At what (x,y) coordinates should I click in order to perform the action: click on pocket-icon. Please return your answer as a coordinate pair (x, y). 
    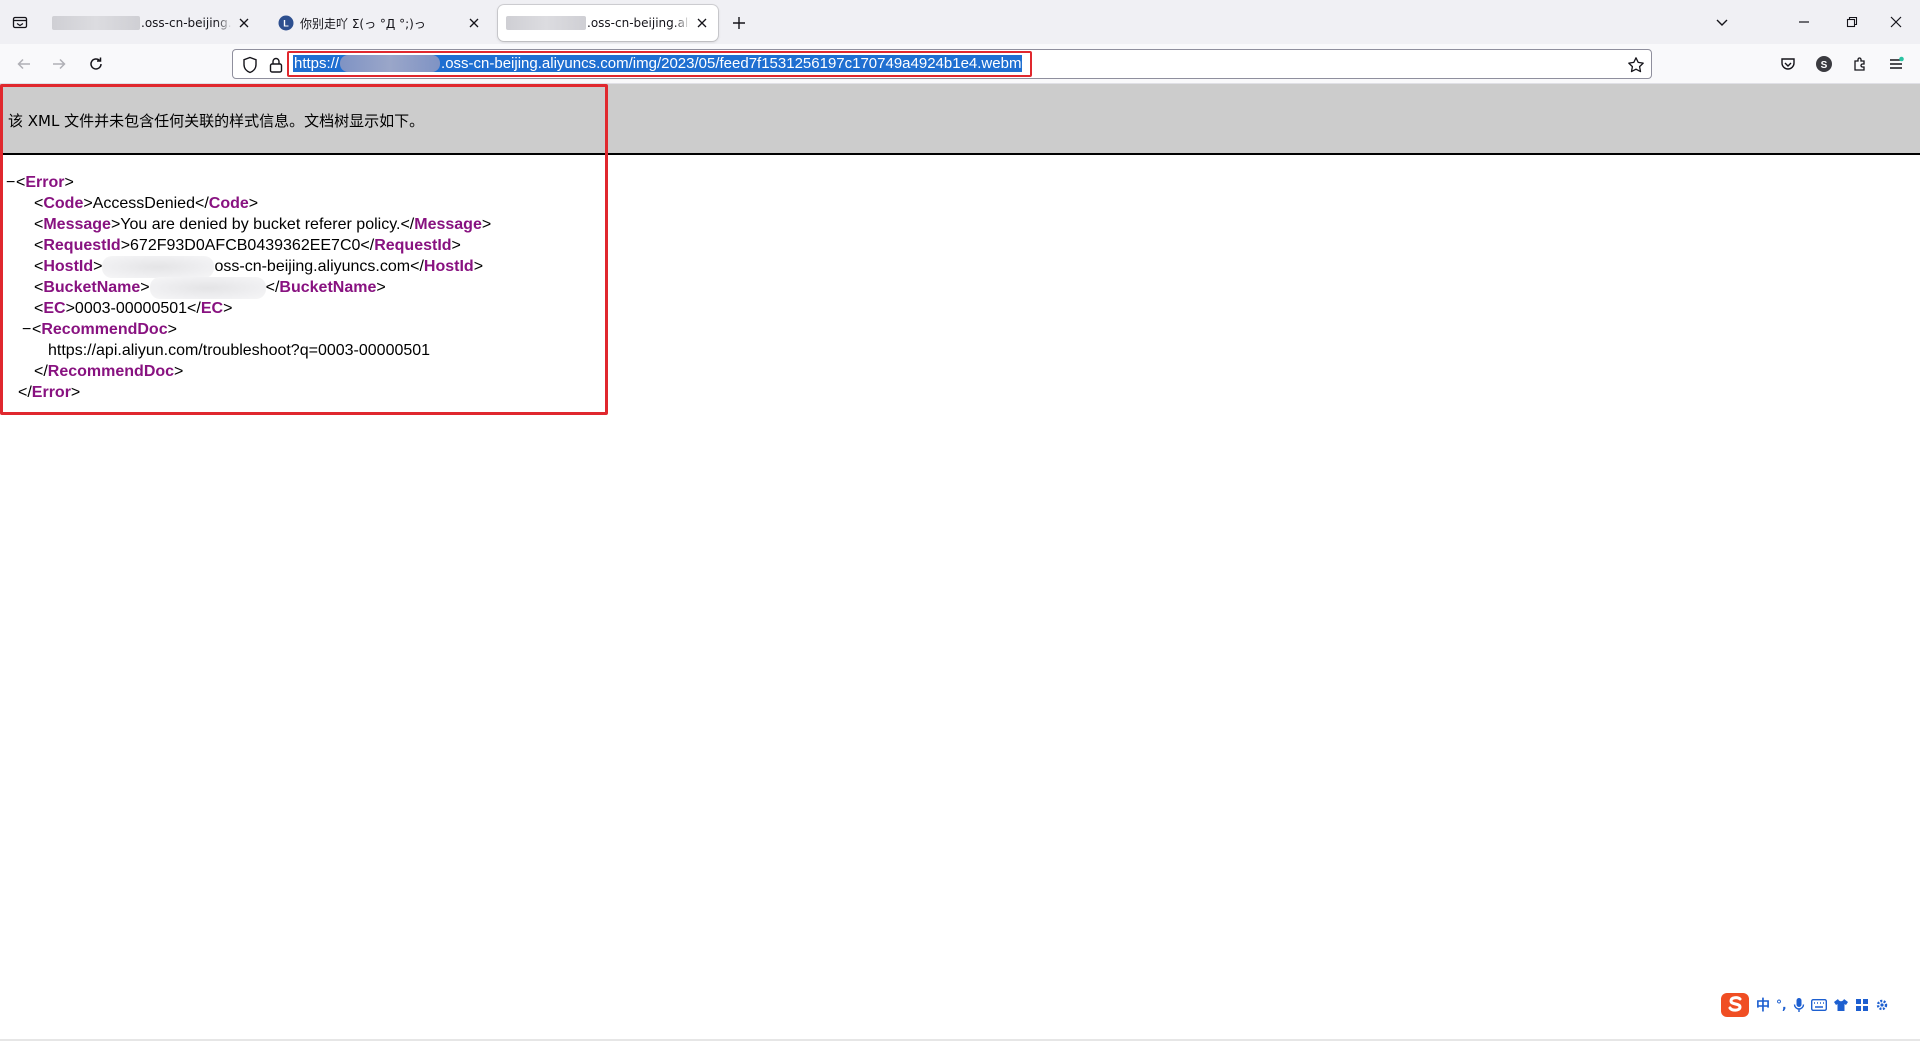
    Looking at the image, I should click on (1788, 64).